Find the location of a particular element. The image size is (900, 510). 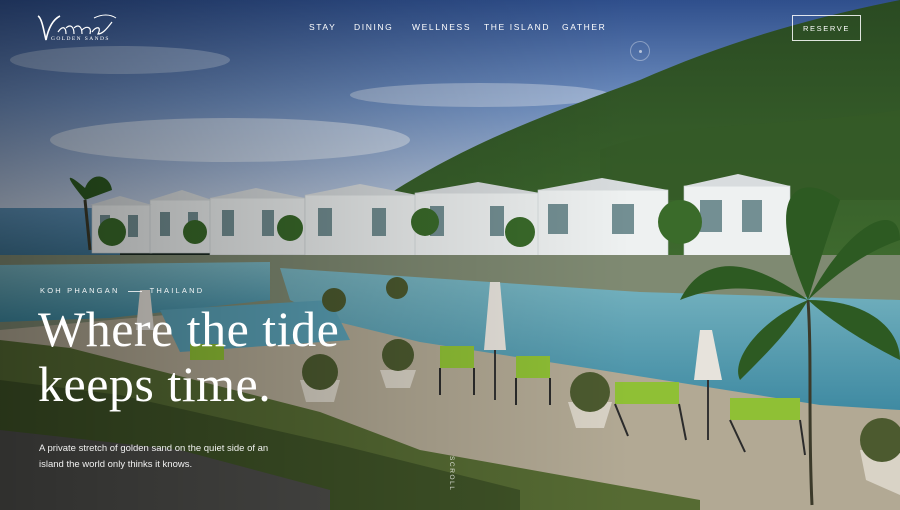

scroll-indicator: SCROLL is located at coordinates (450, 474).